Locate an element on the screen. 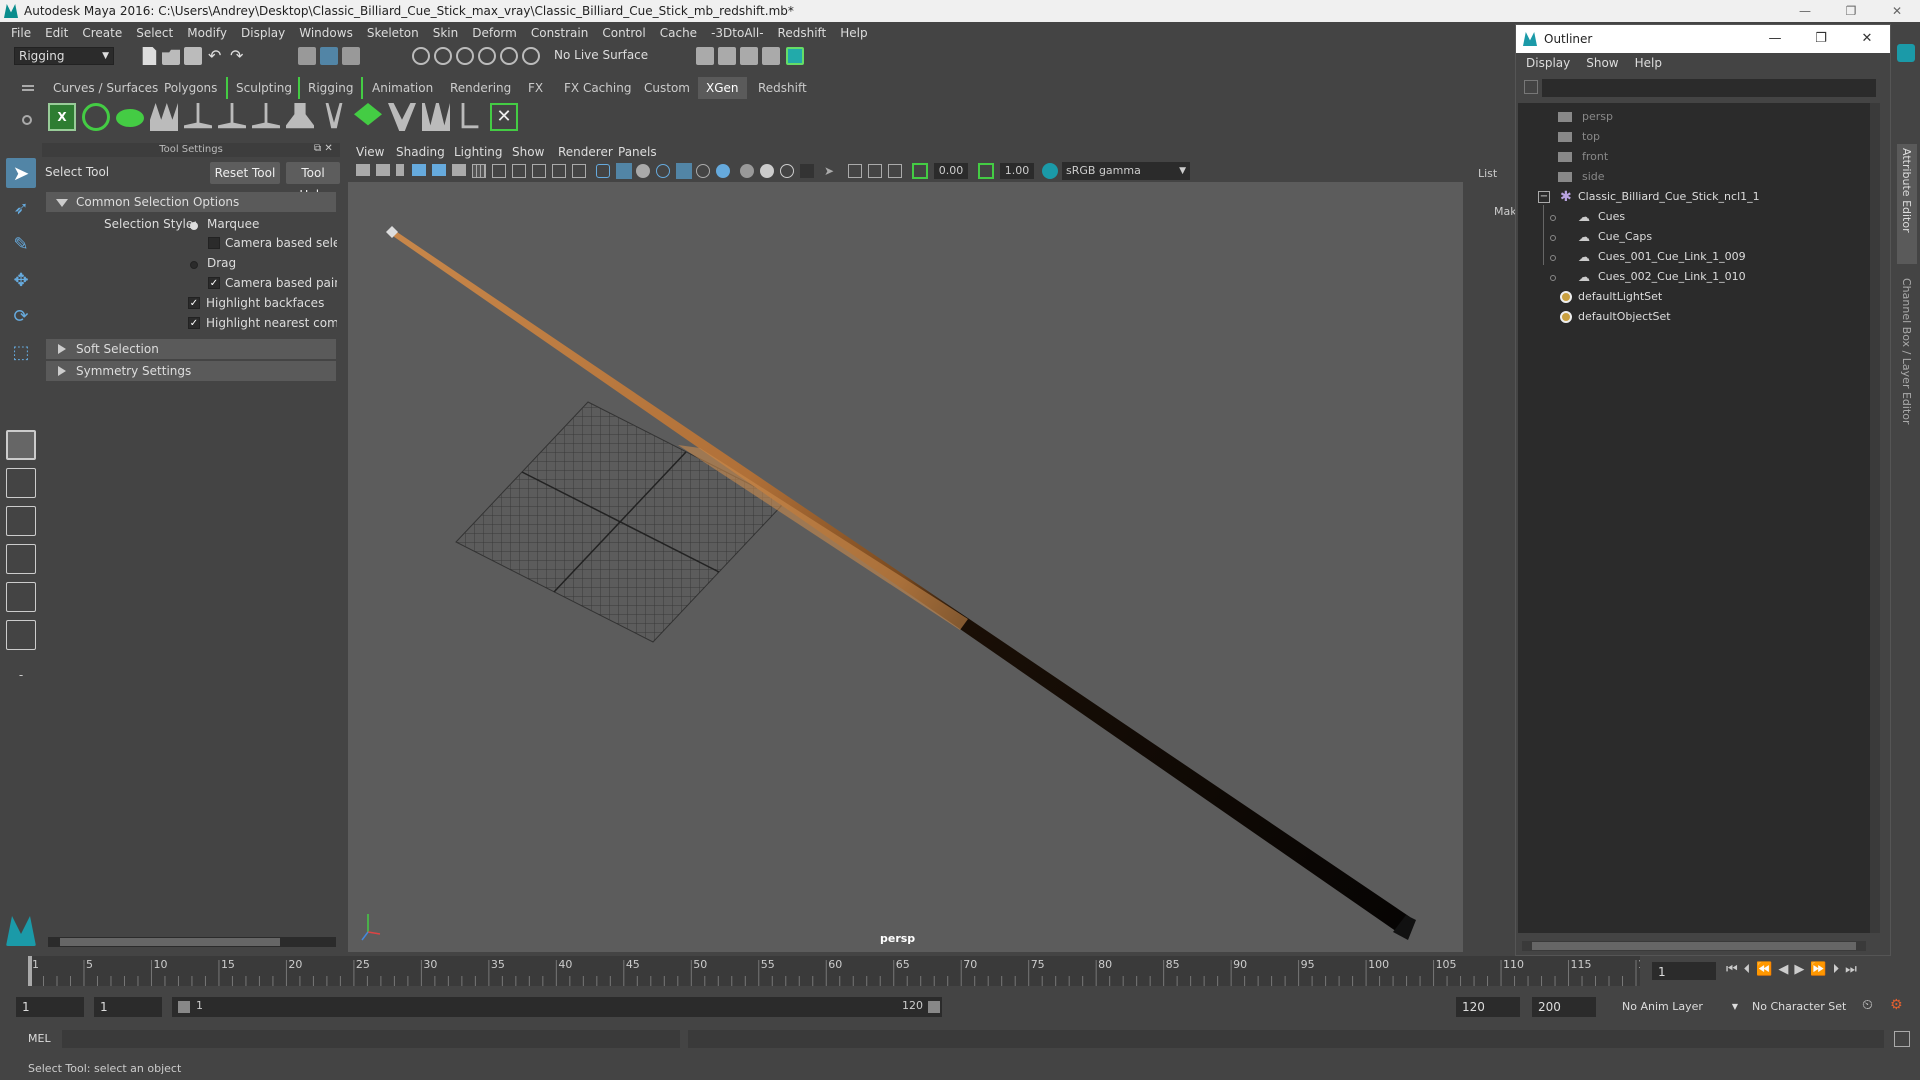 The width and height of the screenshot is (1920, 1080). layout-more-icon: - is located at coordinates (21, 675).